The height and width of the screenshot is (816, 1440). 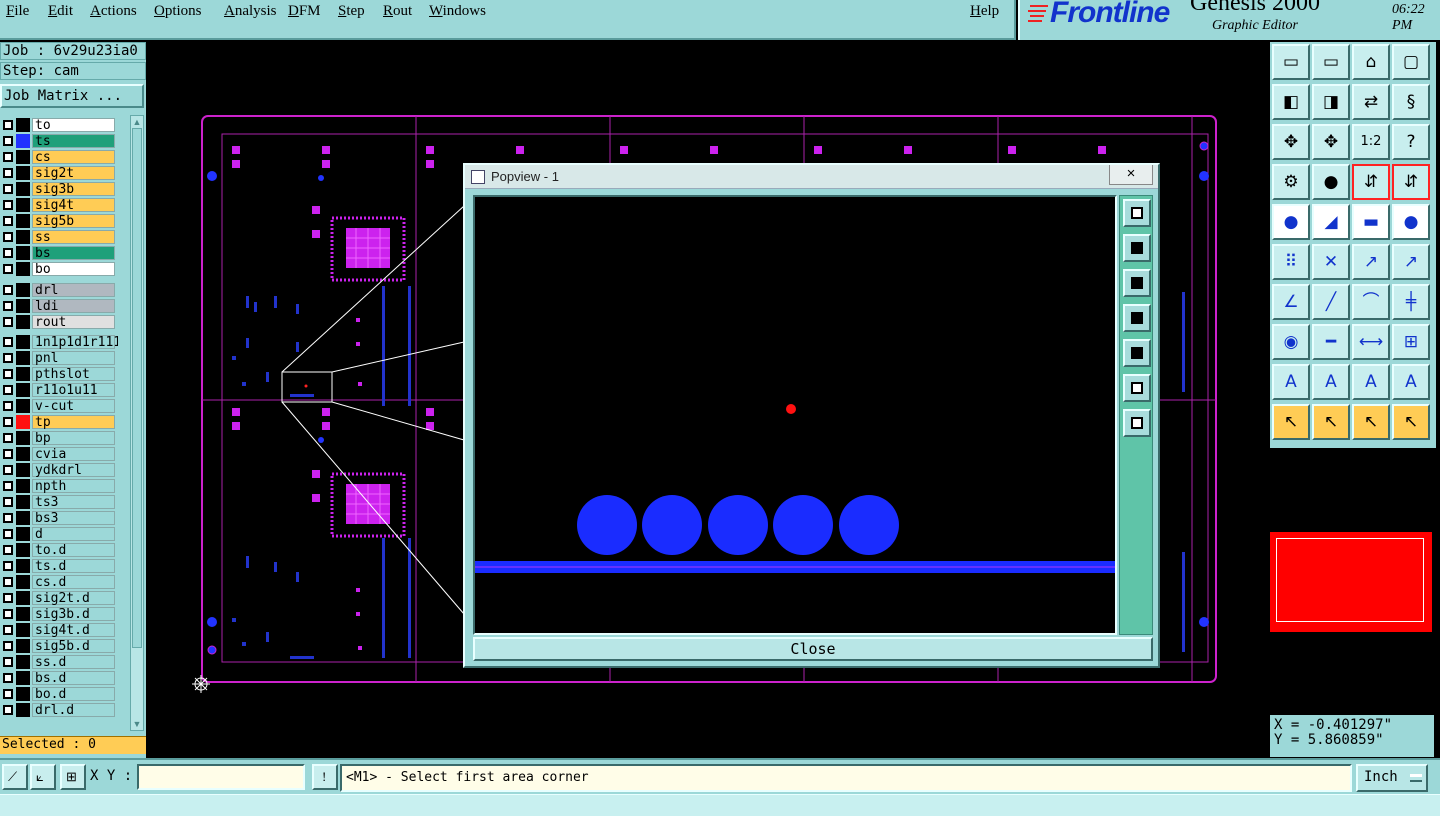 I want to click on split-icon: ╪, so click(x=1411, y=302).